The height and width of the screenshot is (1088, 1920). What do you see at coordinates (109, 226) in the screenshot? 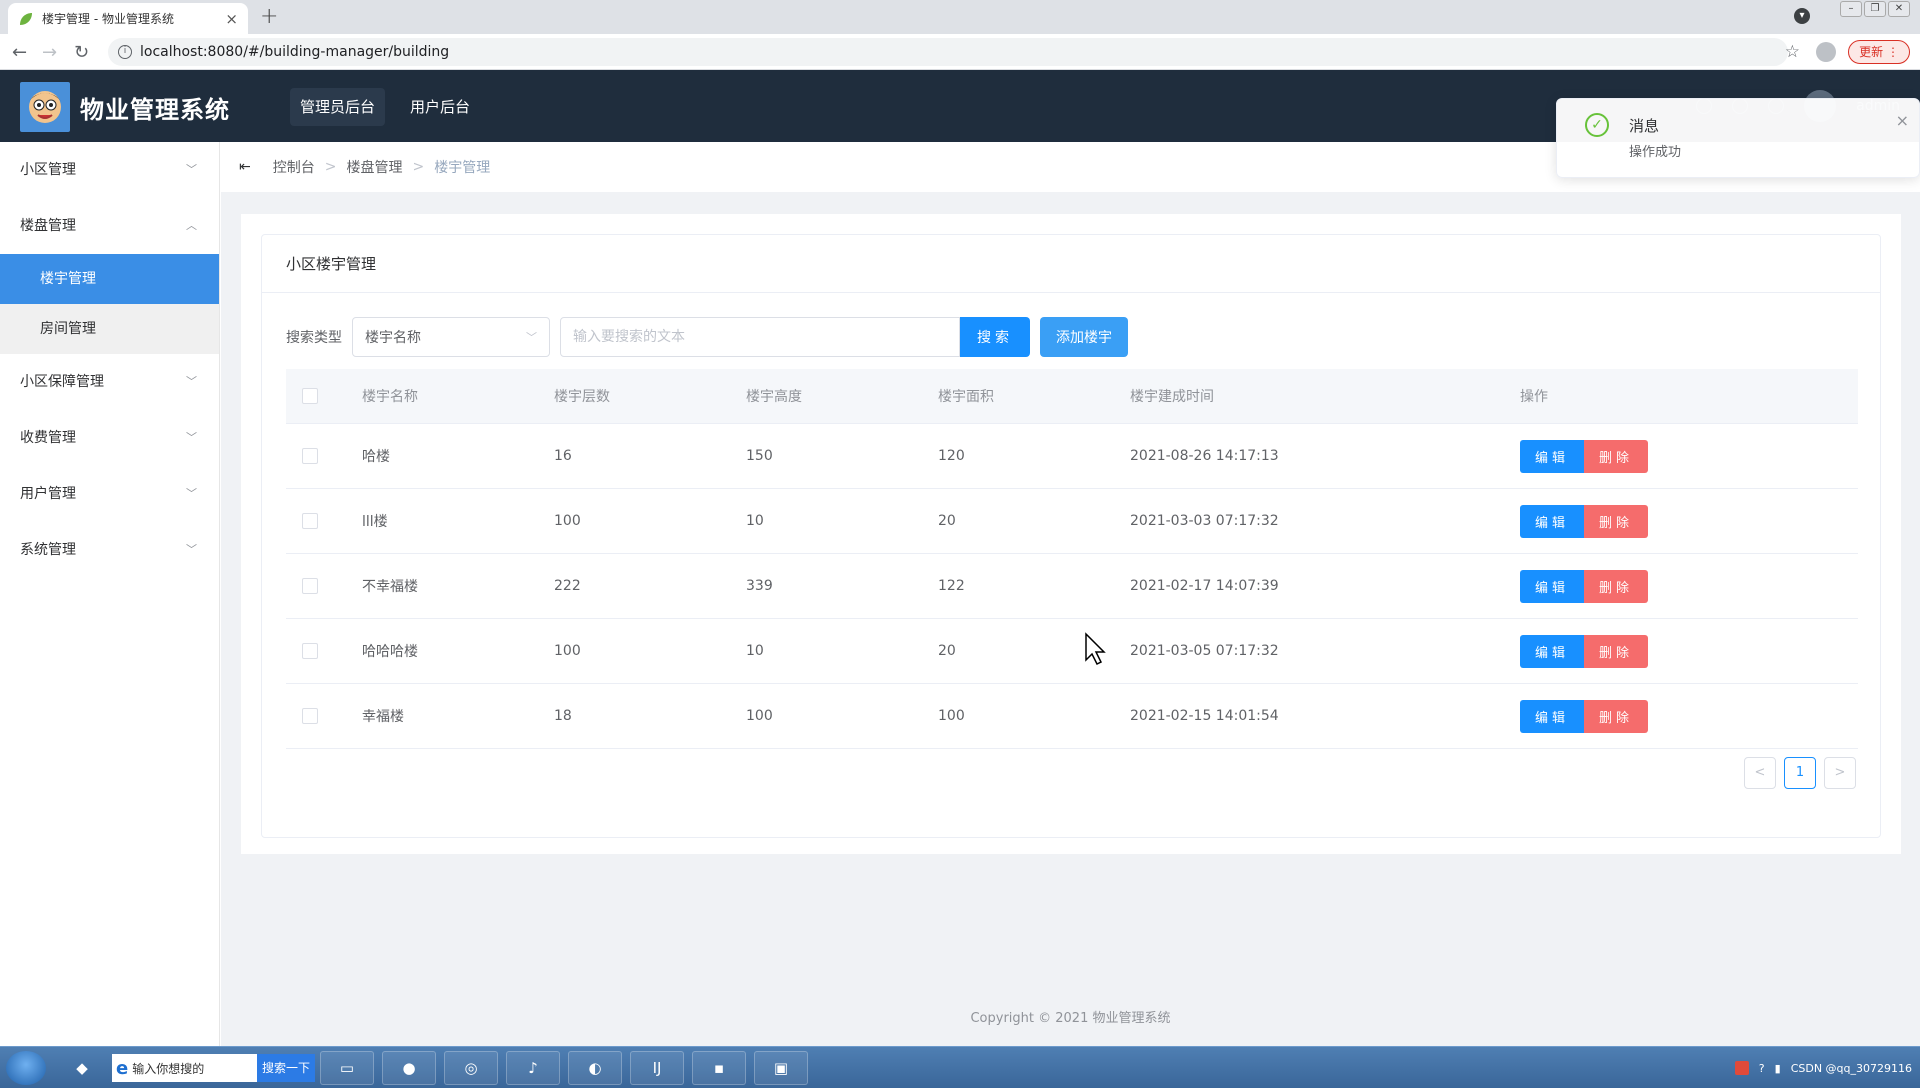
I see `sidebar-item-property: 楼盘管理 ︿` at bounding box center [109, 226].